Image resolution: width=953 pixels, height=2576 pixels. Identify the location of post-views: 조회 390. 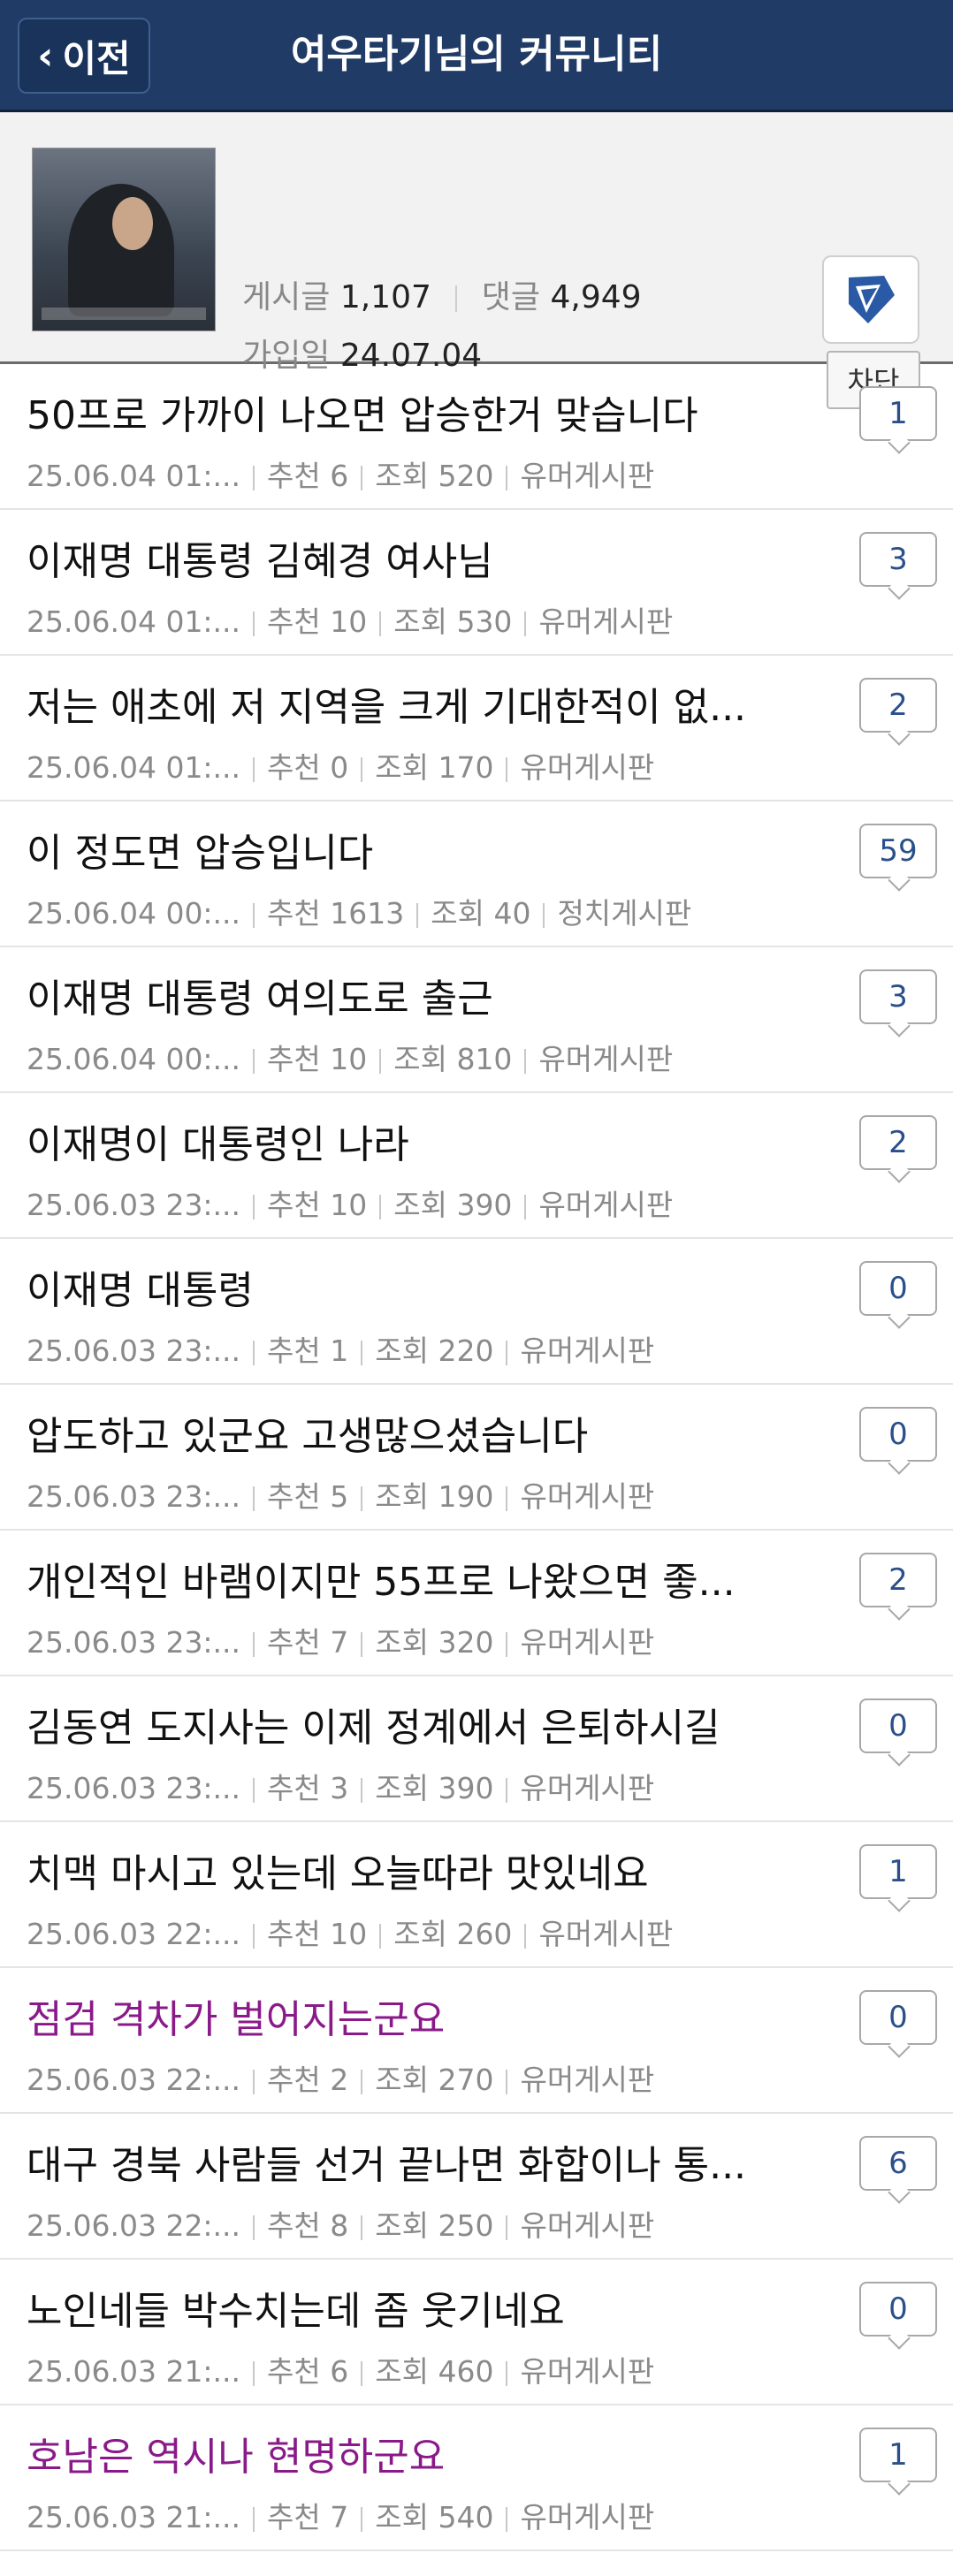
(434, 1788).